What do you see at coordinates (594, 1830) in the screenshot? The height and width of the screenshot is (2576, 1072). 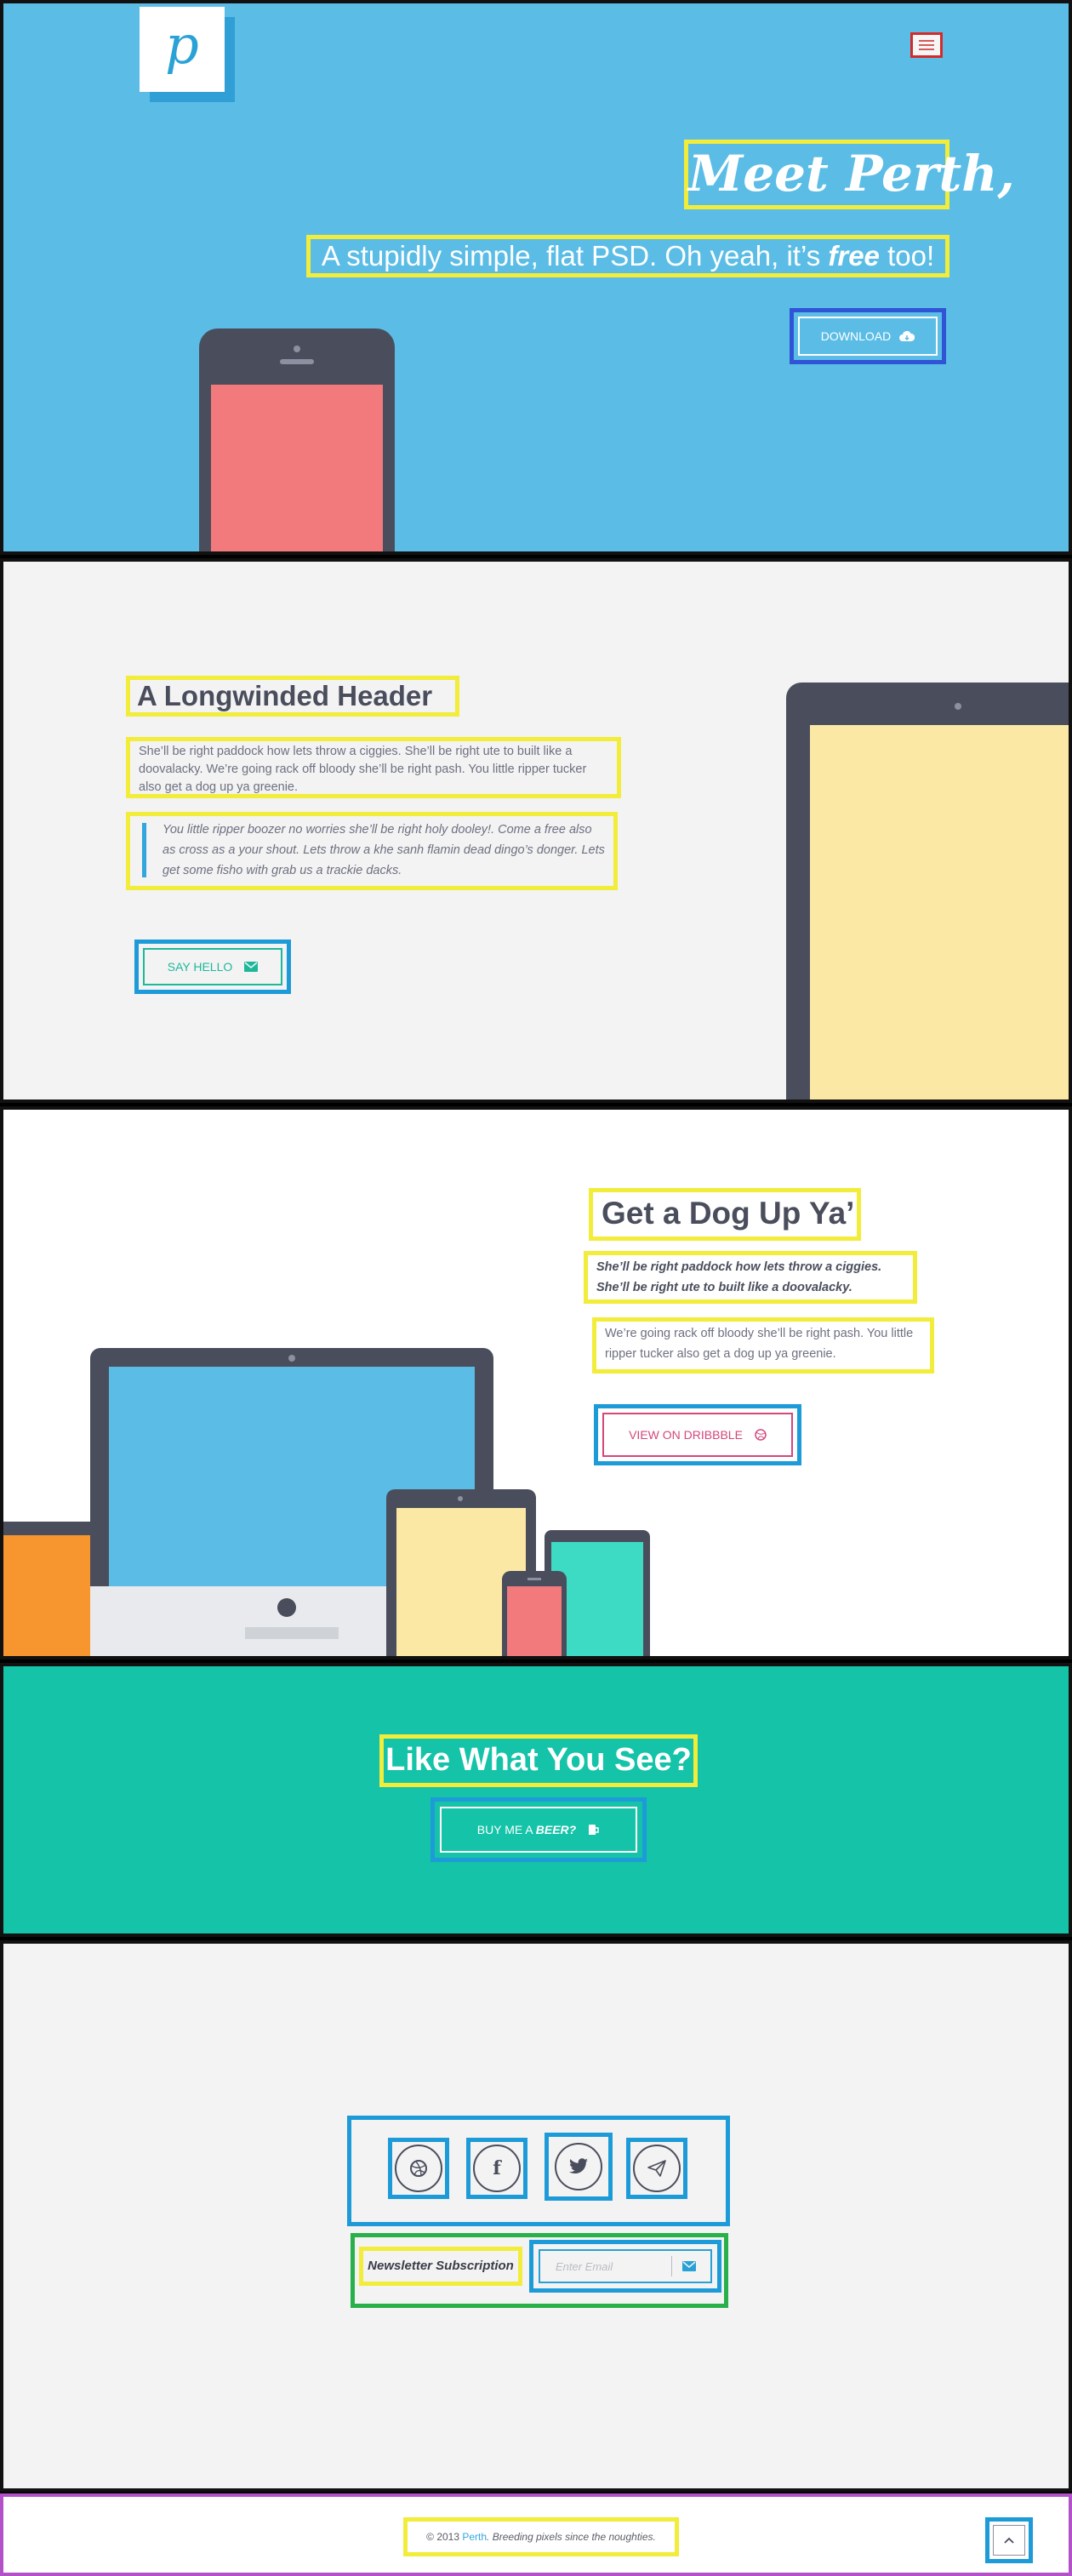 I see `beer-icon` at bounding box center [594, 1830].